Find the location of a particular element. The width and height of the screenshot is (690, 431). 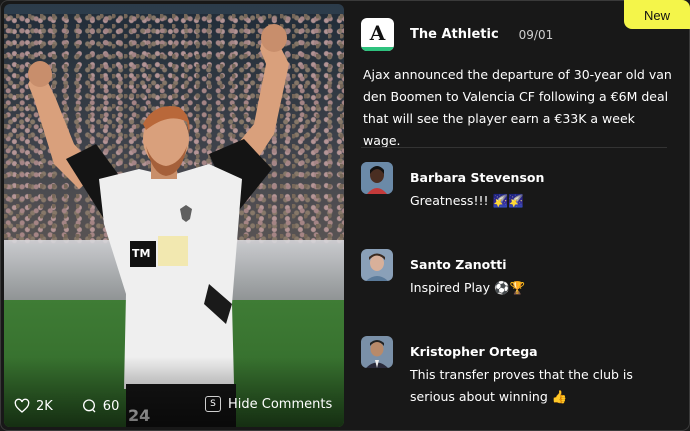

comment-text: Greatness!!! 🌠🌠 is located at coordinates (467, 200).